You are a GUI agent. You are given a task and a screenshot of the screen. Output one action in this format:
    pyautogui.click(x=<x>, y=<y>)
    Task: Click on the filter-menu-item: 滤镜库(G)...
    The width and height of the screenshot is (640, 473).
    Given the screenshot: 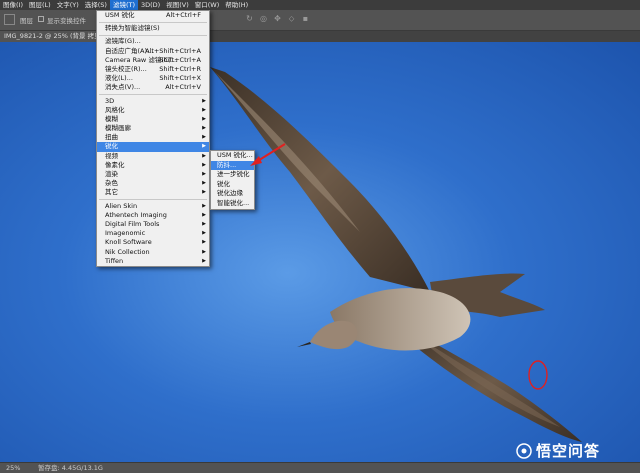 What is the action you would take?
    pyautogui.click(x=153, y=41)
    